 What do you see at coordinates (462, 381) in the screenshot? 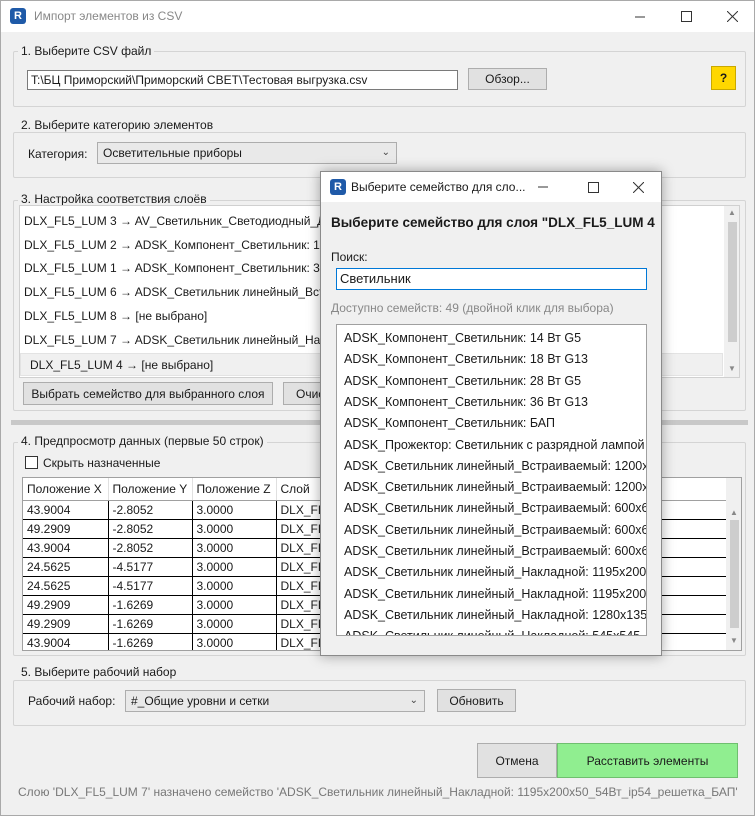
I see `family-list-item: ADSK_Компонент_Светильник: 28 Вт G5` at bounding box center [462, 381].